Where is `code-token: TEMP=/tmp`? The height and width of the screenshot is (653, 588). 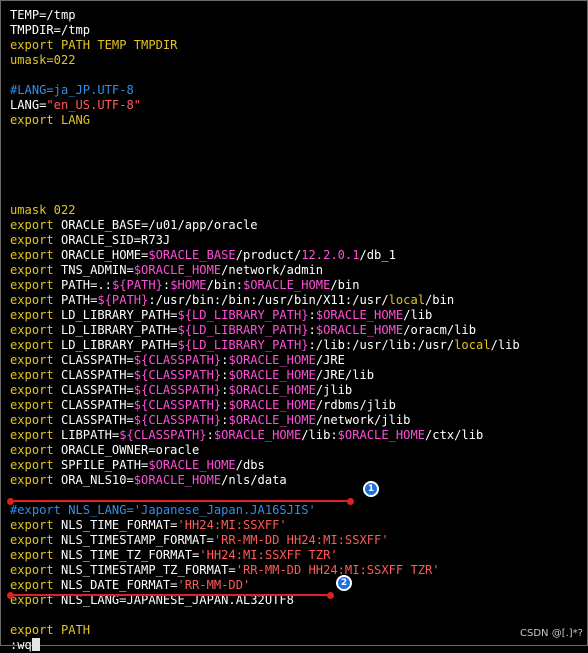
code-token: TEMP=/tmp is located at coordinates (43, 15).